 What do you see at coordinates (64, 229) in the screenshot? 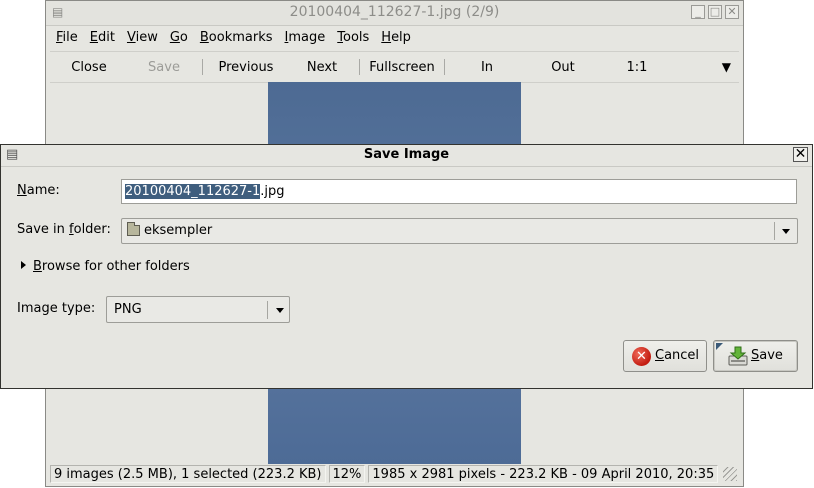
I see `save-in-folder-label: Save in folder:` at bounding box center [64, 229].